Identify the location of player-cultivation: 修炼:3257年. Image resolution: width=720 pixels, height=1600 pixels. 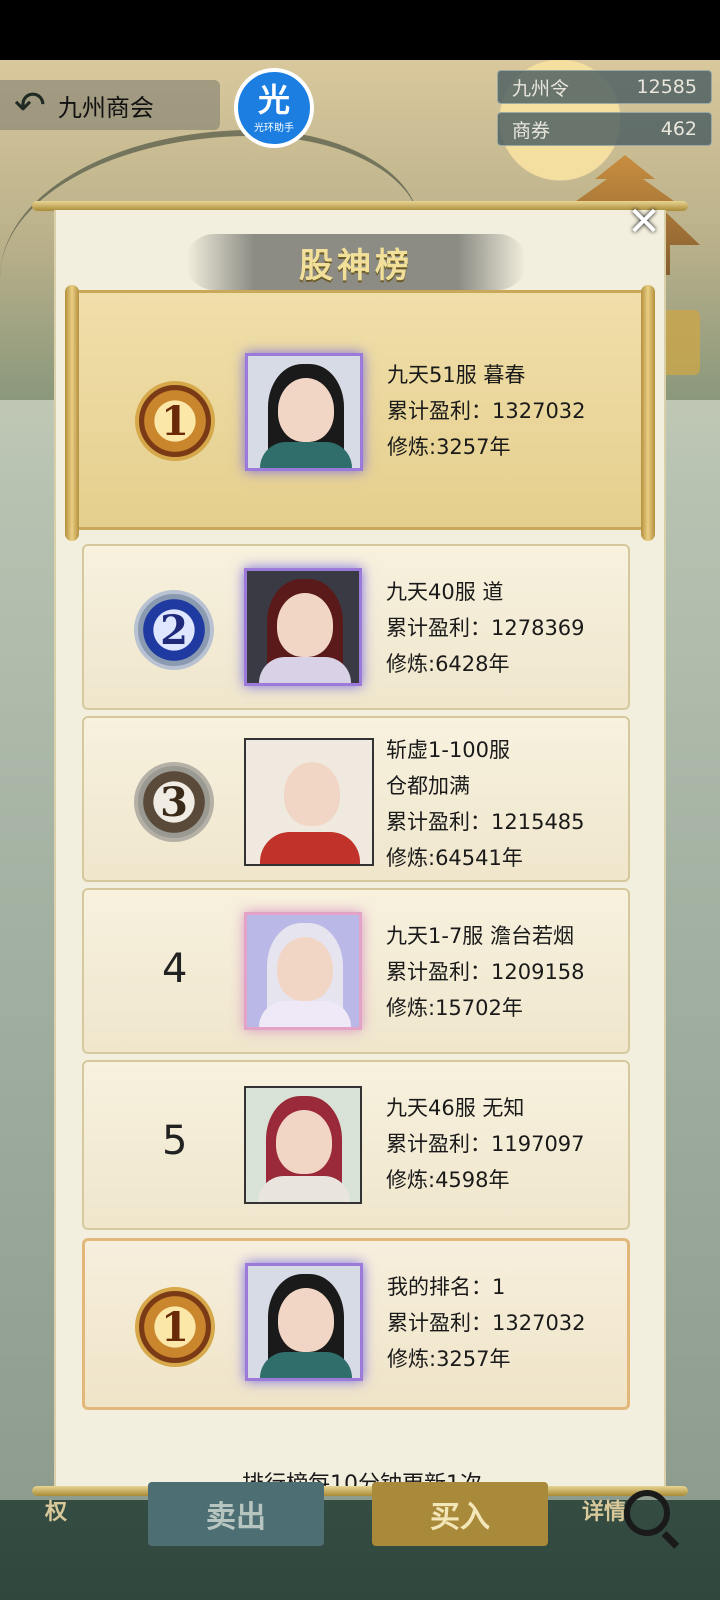
(449, 447).